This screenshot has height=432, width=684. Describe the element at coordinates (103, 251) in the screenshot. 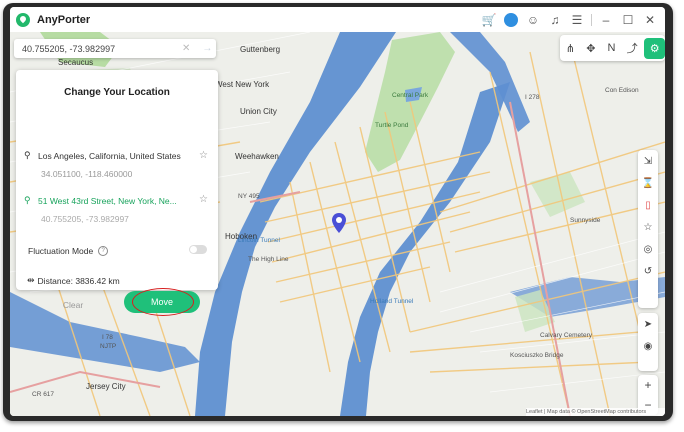

I see `help-icon: ?` at that location.